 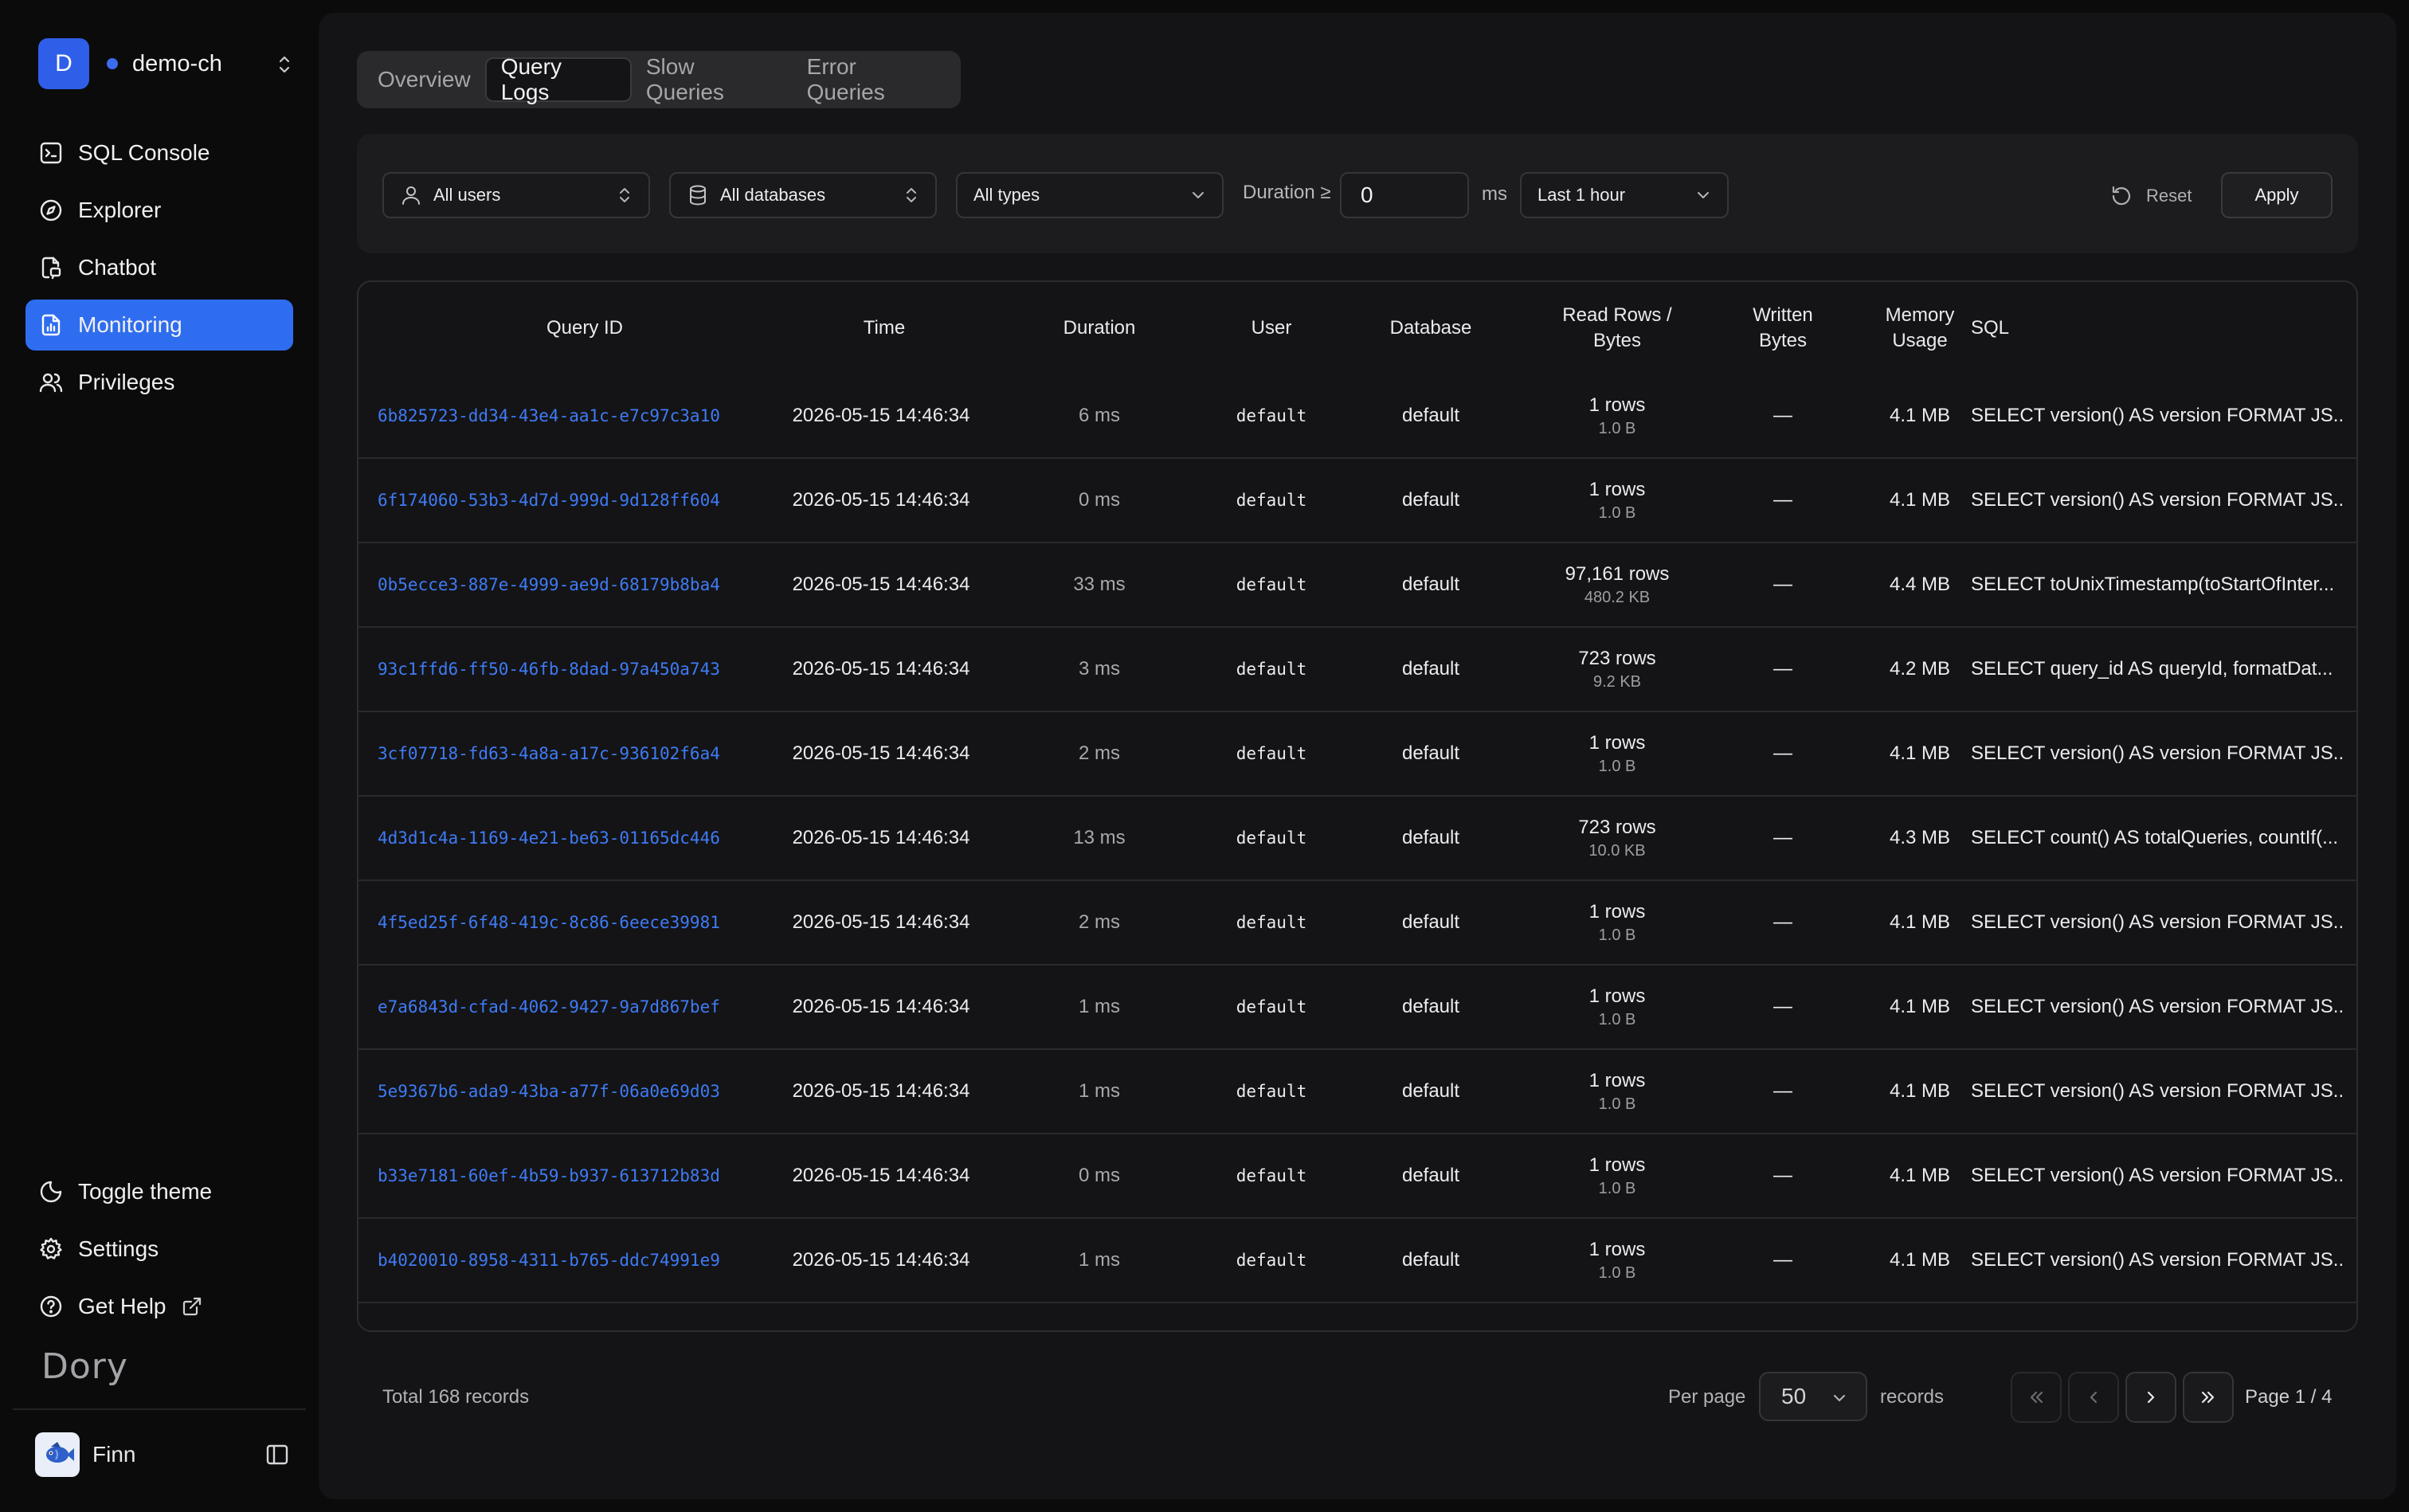 I want to click on tab-query-logs: Query Logs, so click(x=558, y=79).